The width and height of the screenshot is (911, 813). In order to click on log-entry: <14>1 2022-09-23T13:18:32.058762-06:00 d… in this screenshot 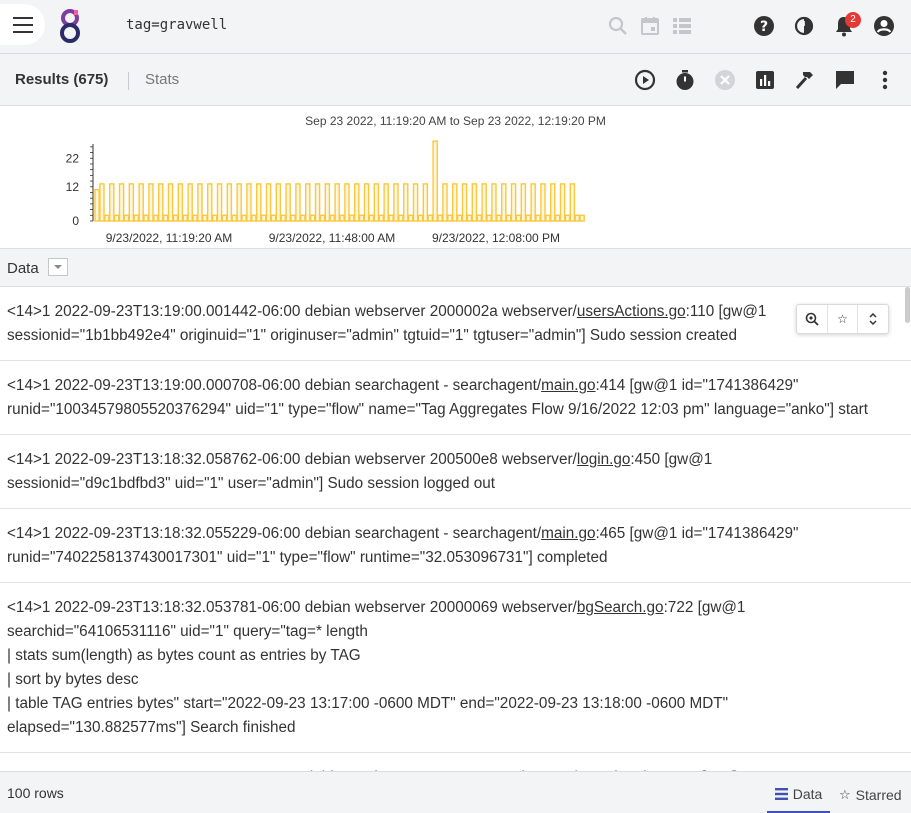, I will do `click(455, 472)`.